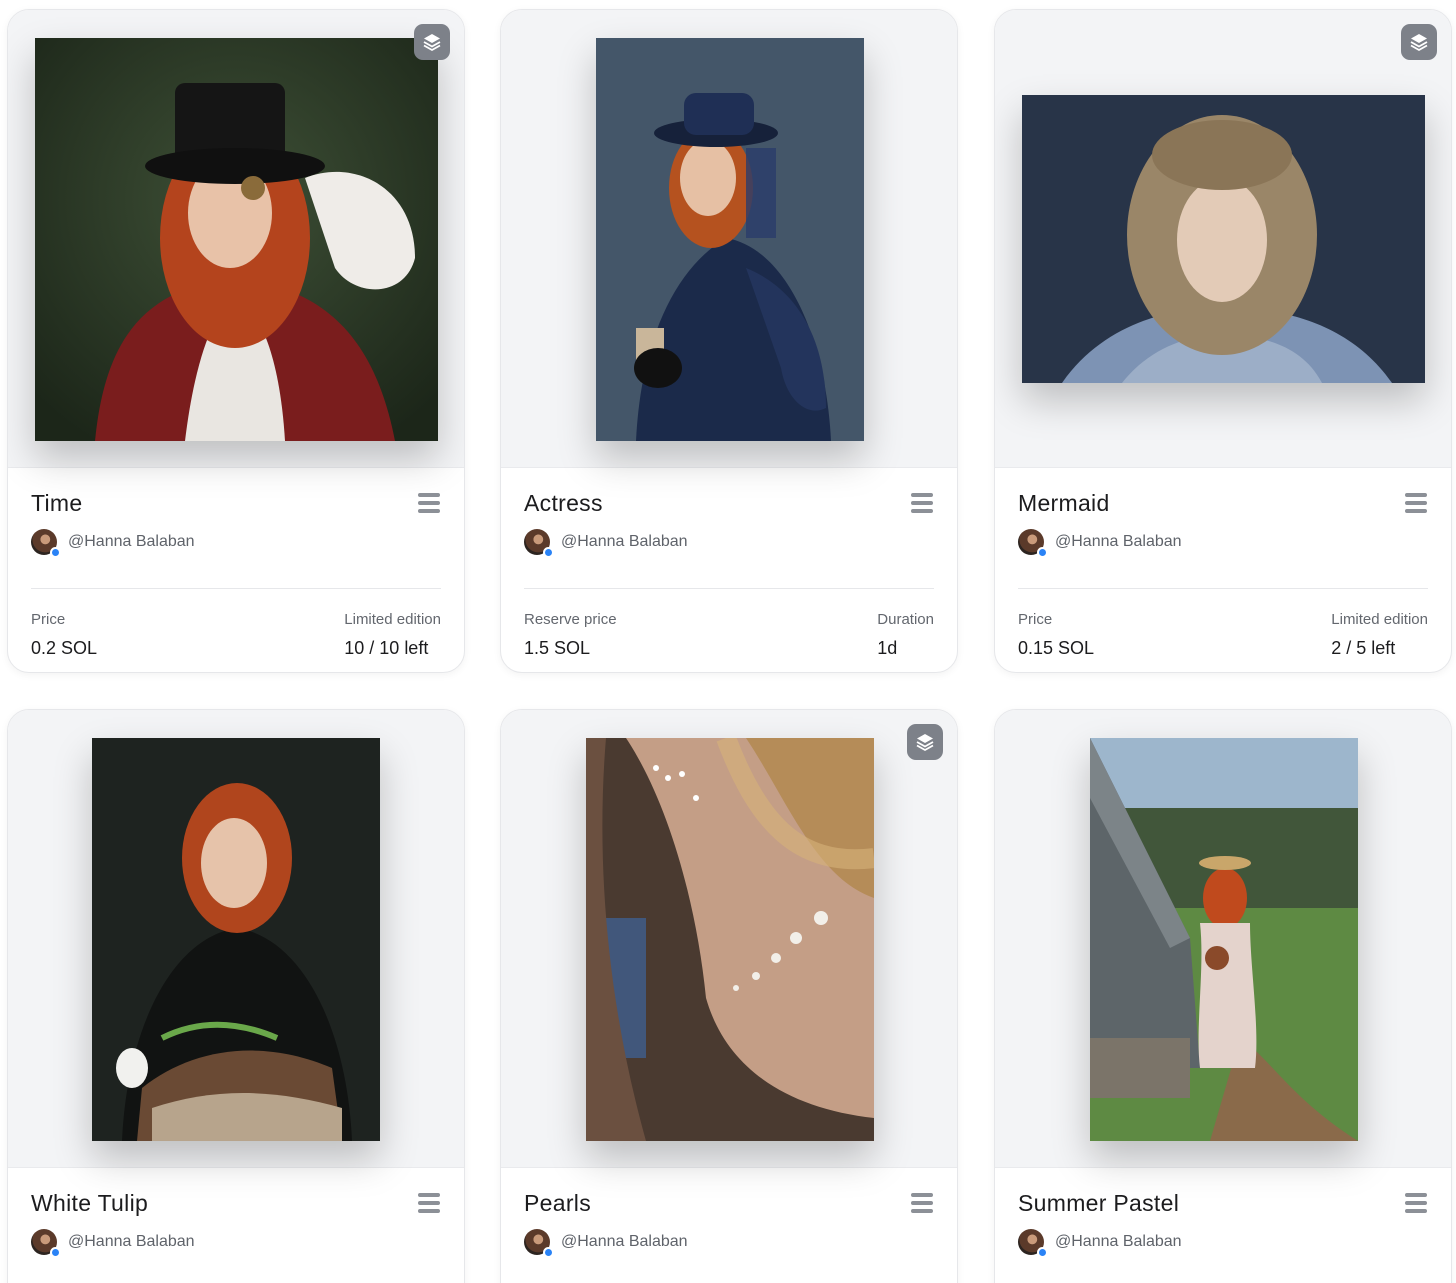 This screenshot has height=1283, width=1456. Describe the element at coordinates (1379, 635) in the screenshot. I see `edition-stat: Limited edition 2 / 5 left` at that location.